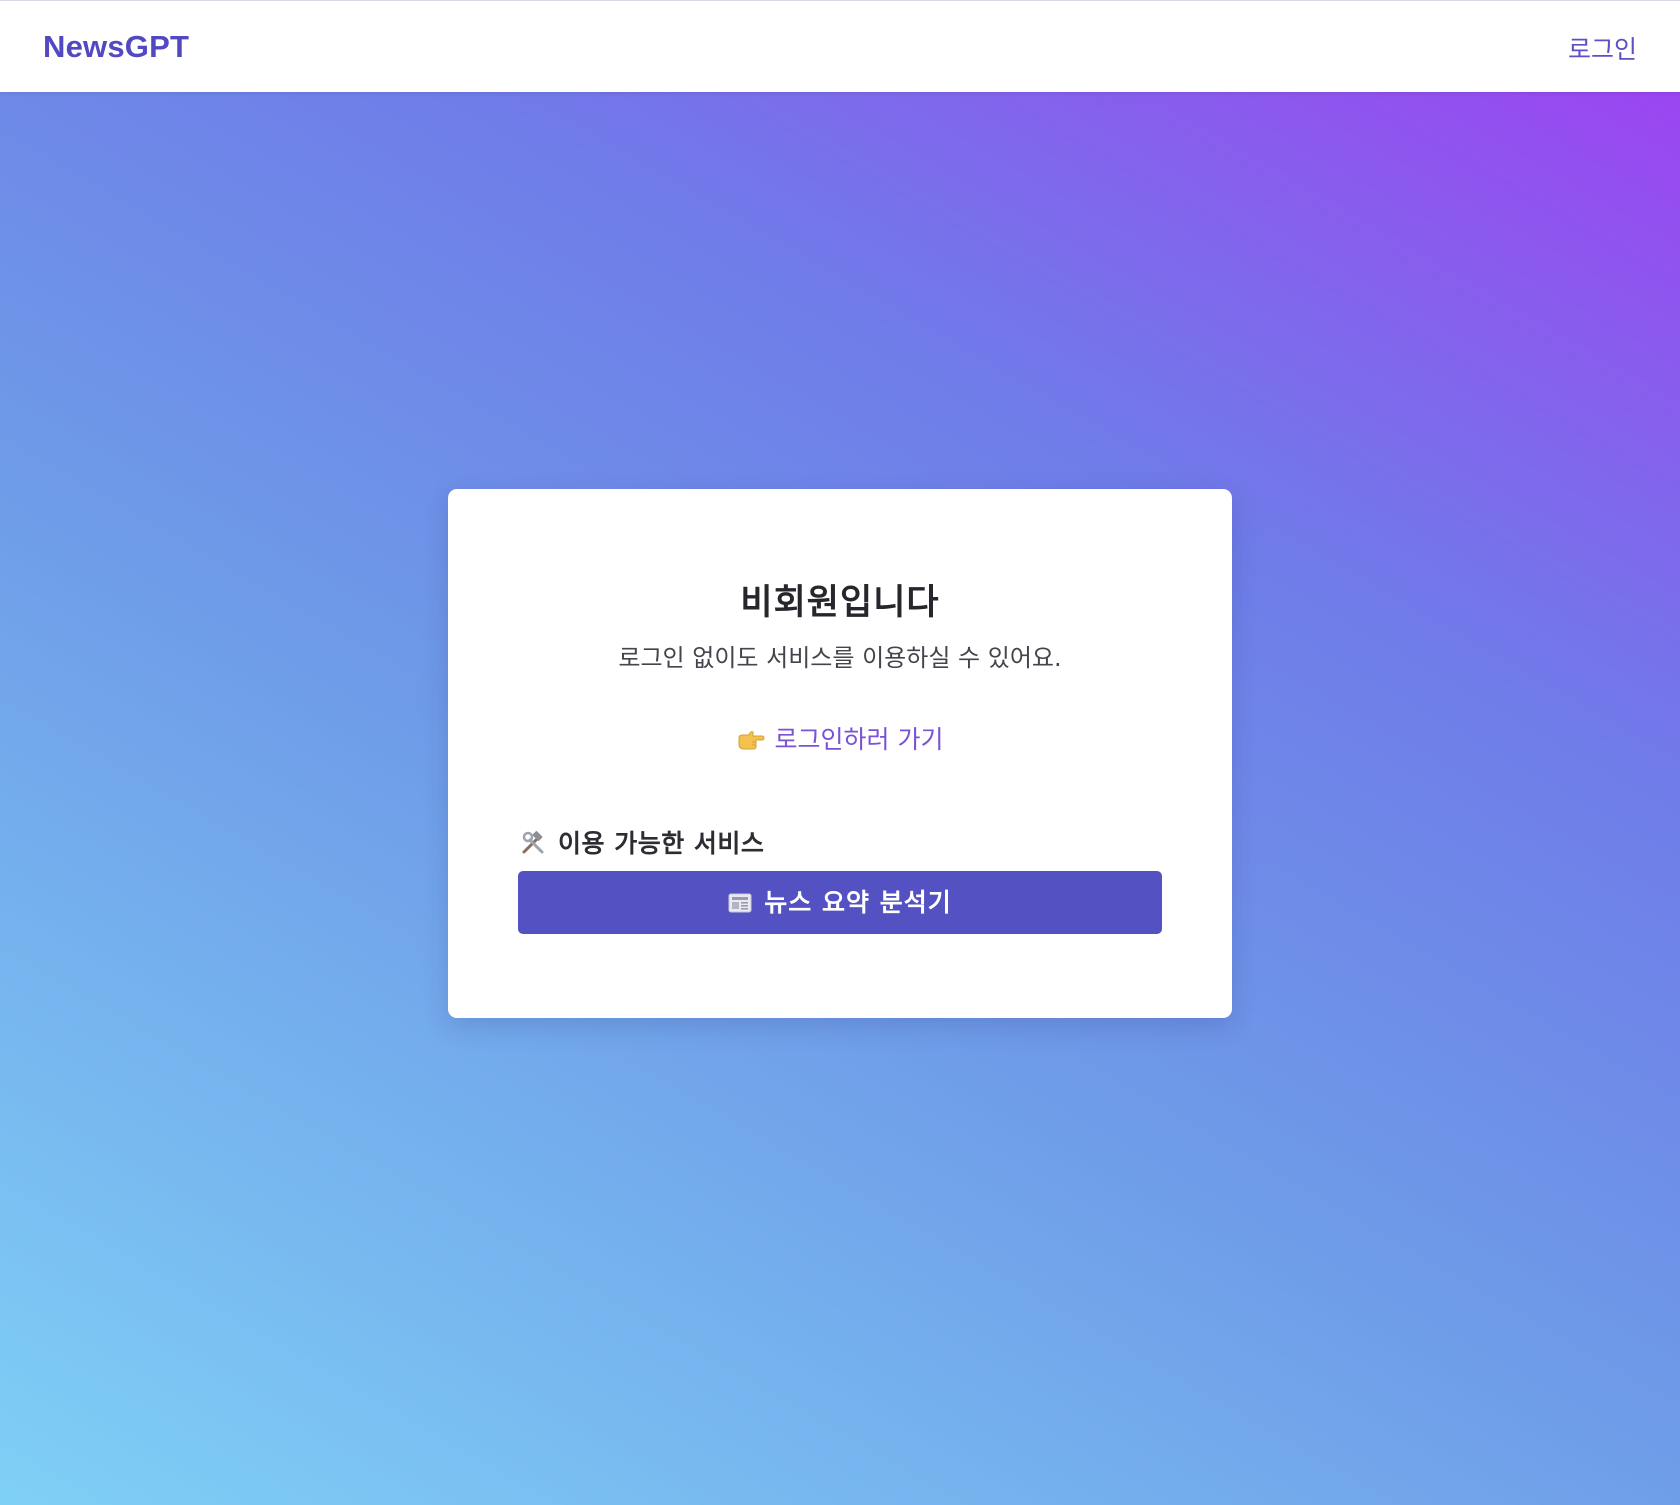 The image size is (1680, 1505). Describe the element at coordinates (840, 46) in the screenshot. I see `top-navbar: NewsGPT 로그인` at that location.